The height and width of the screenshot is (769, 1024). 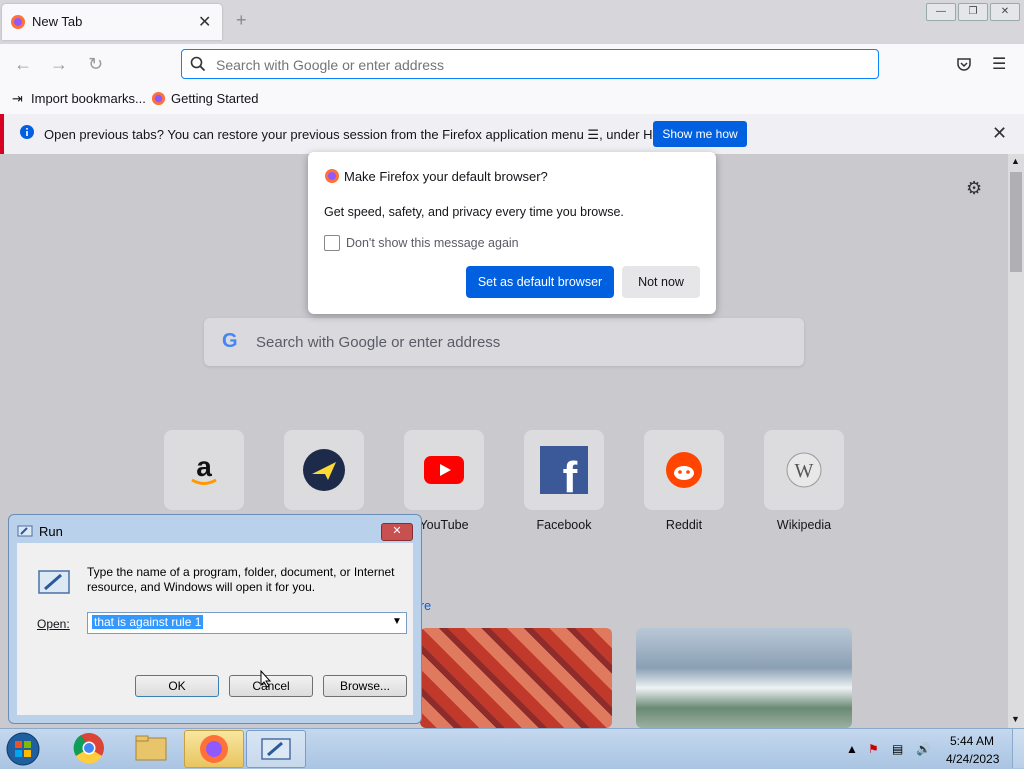 I want to click on shortcut-wikipedia: W, so click(x=804, y=470).